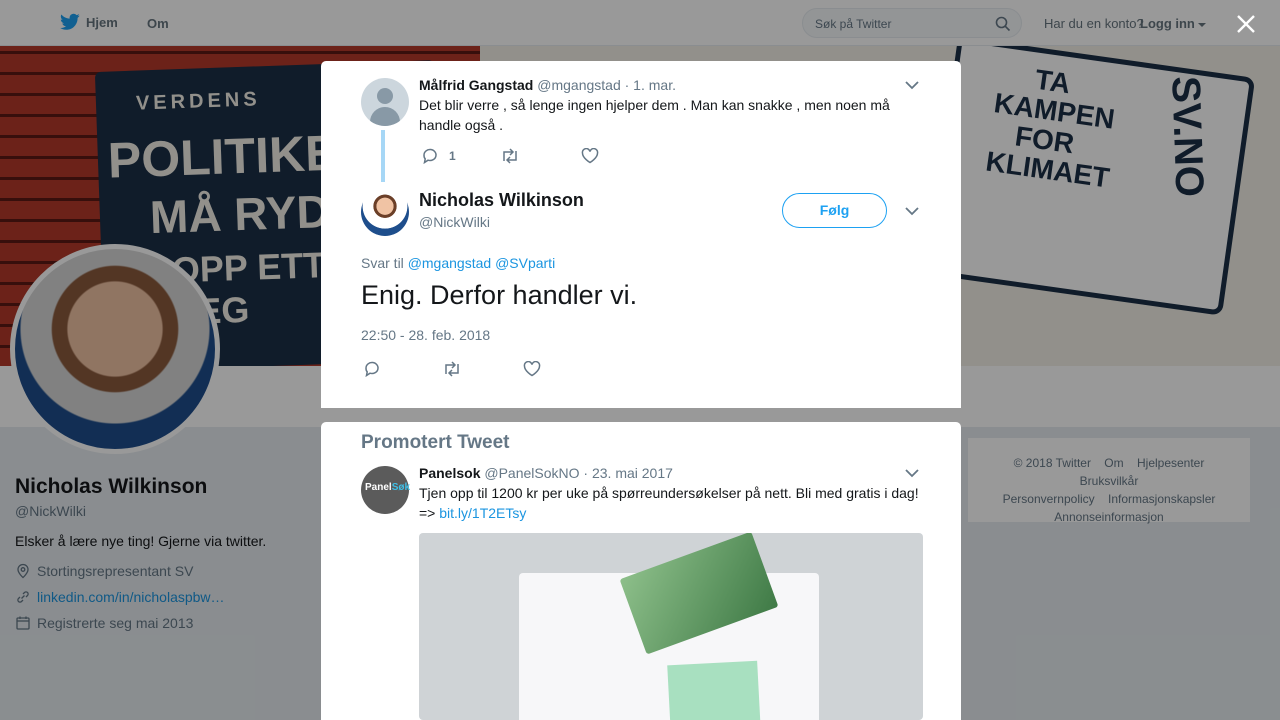  What do you see at coordinates (430, 156) in the screenshot?
I see `reply-icon` at bounding box center [430, 156].